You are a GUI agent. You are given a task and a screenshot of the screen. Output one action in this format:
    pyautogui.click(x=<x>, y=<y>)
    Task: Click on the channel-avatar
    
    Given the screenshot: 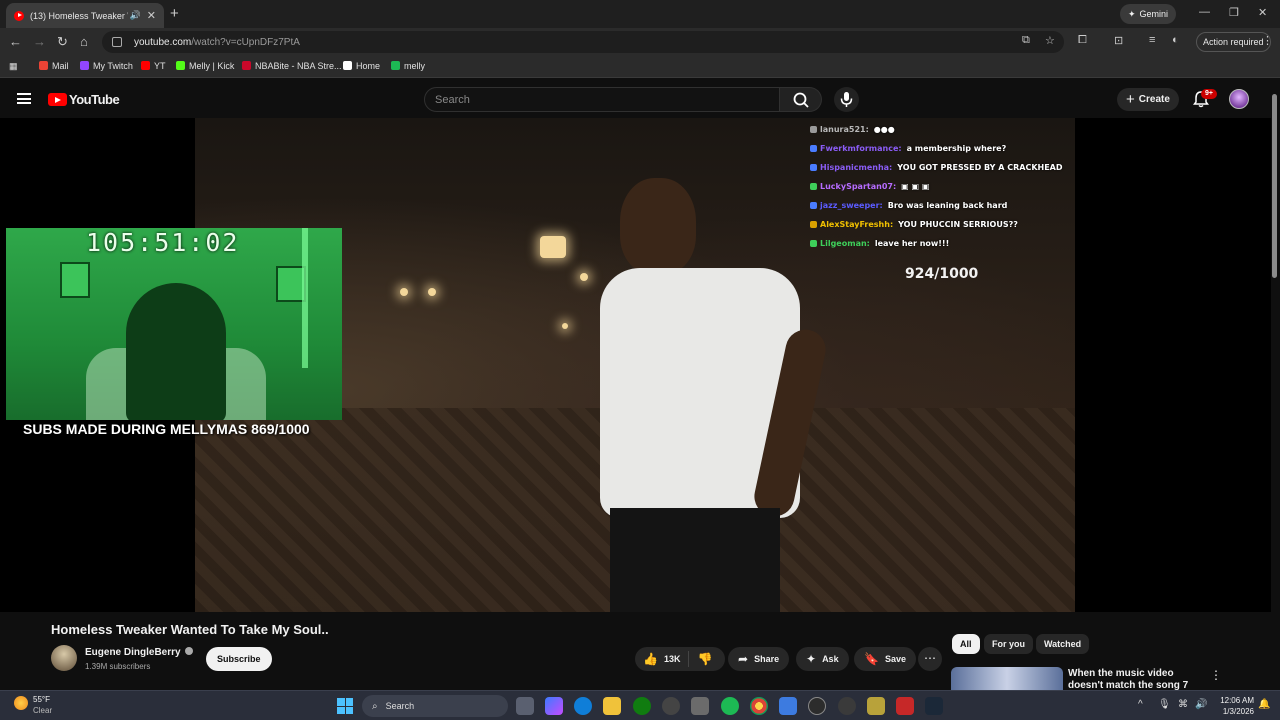 What is the action you would take?
    pyautogui.click(x=64, y=658)
    